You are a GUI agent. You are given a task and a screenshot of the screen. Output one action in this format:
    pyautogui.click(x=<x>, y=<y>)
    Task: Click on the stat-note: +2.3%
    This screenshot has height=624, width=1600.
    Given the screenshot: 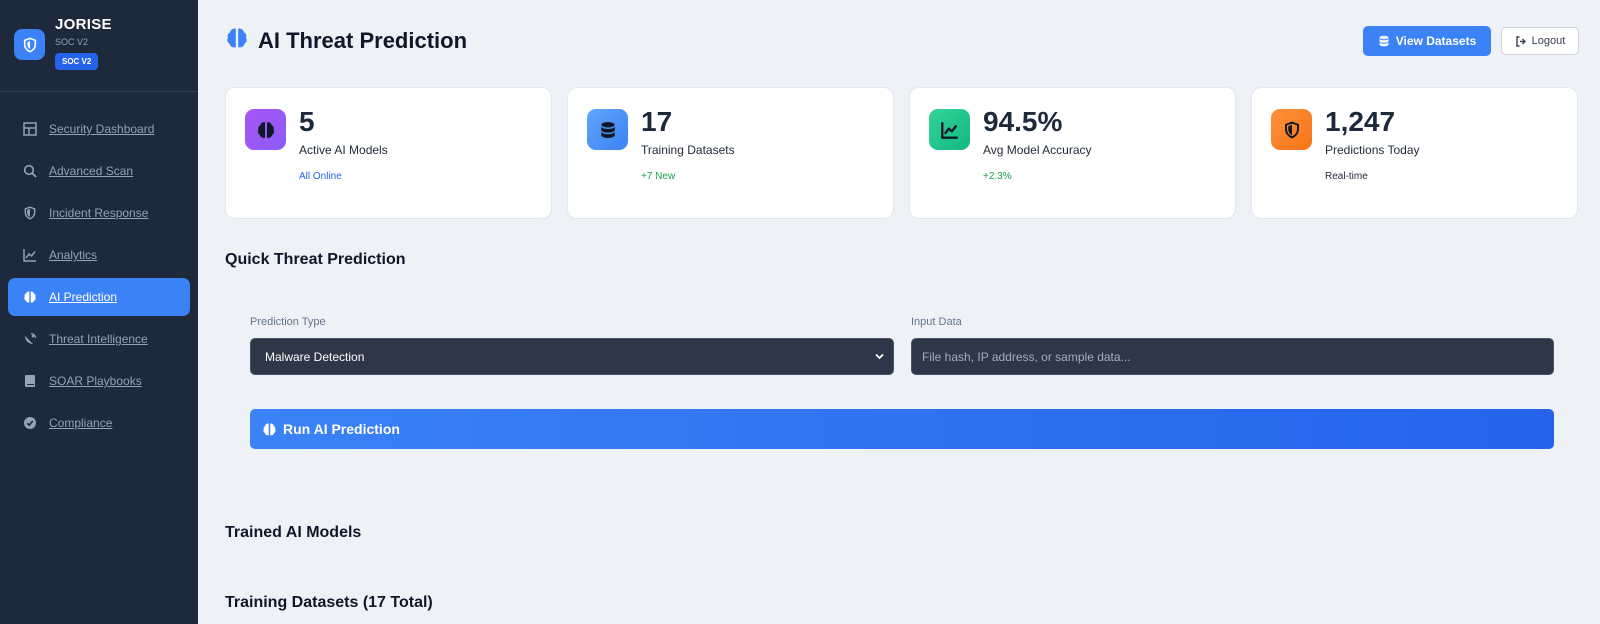 What is the action you would take?
    pyautogui.click(x=997, y=176)
    